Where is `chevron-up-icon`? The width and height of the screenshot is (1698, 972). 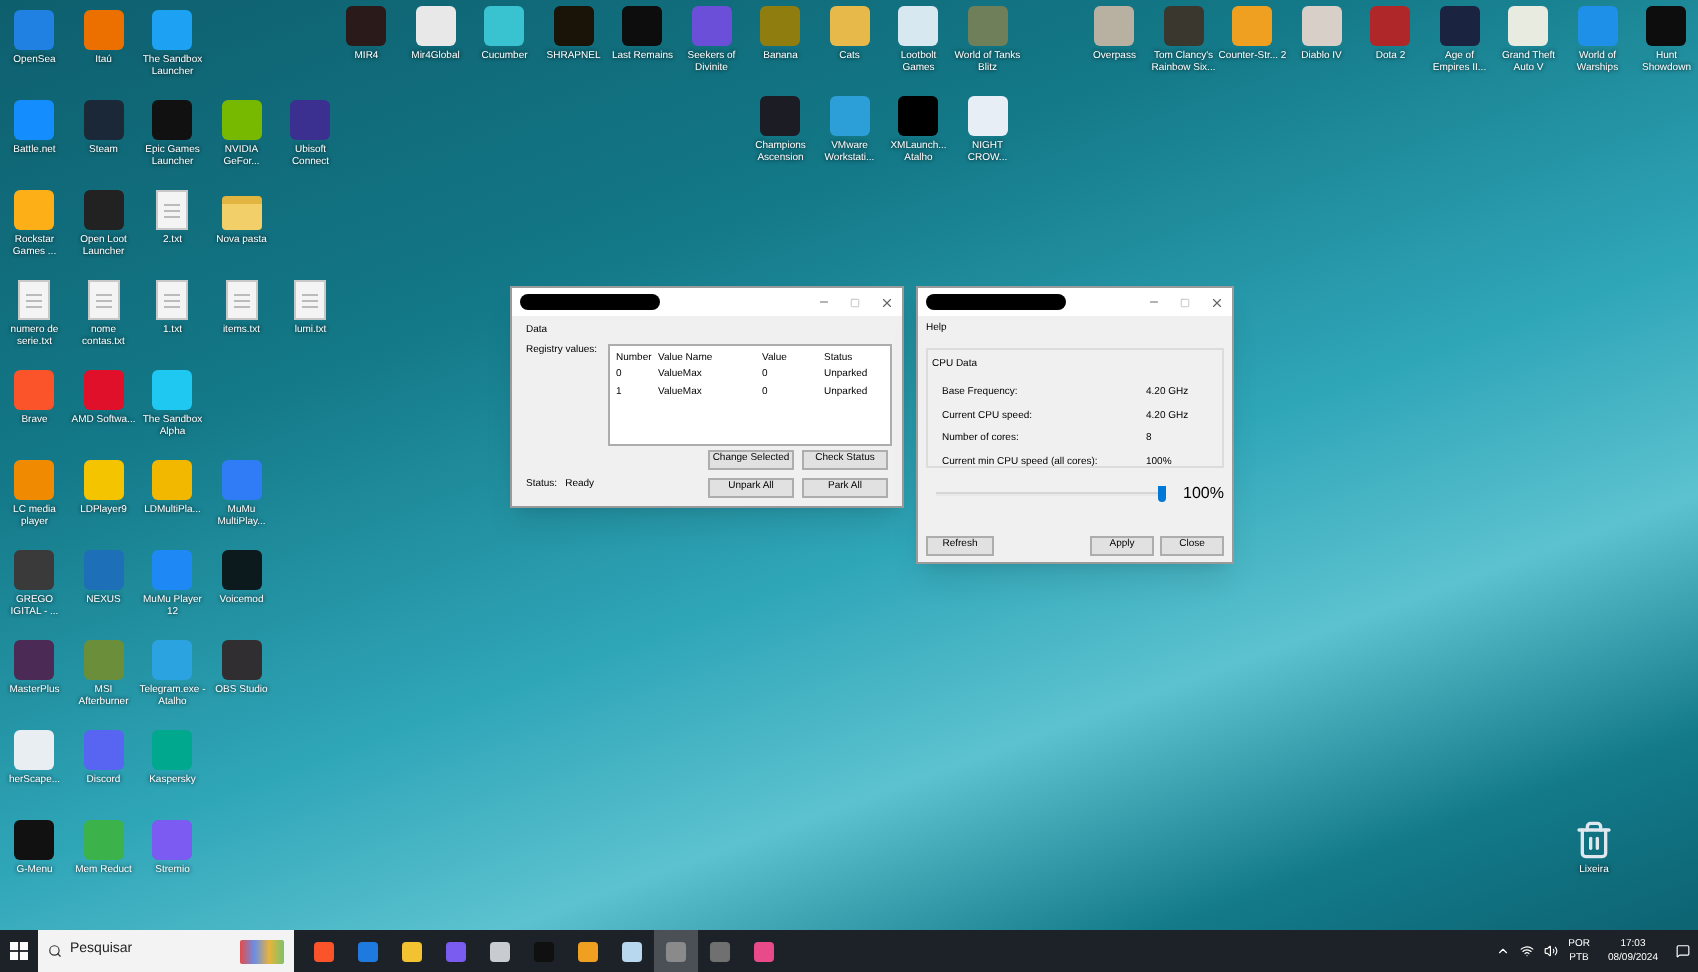
chevron-up-icon is located at coordinates (1503, 951).